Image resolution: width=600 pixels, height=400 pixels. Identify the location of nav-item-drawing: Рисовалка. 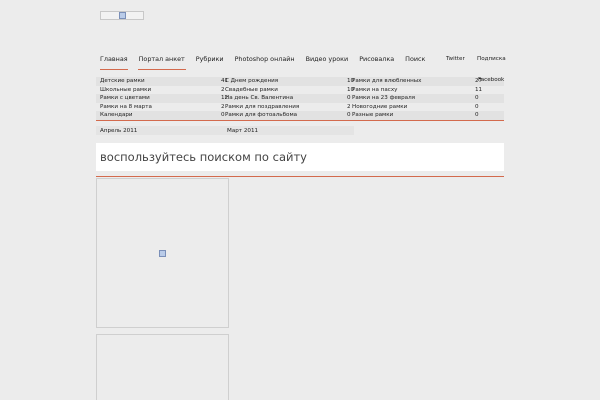
(376, 62).